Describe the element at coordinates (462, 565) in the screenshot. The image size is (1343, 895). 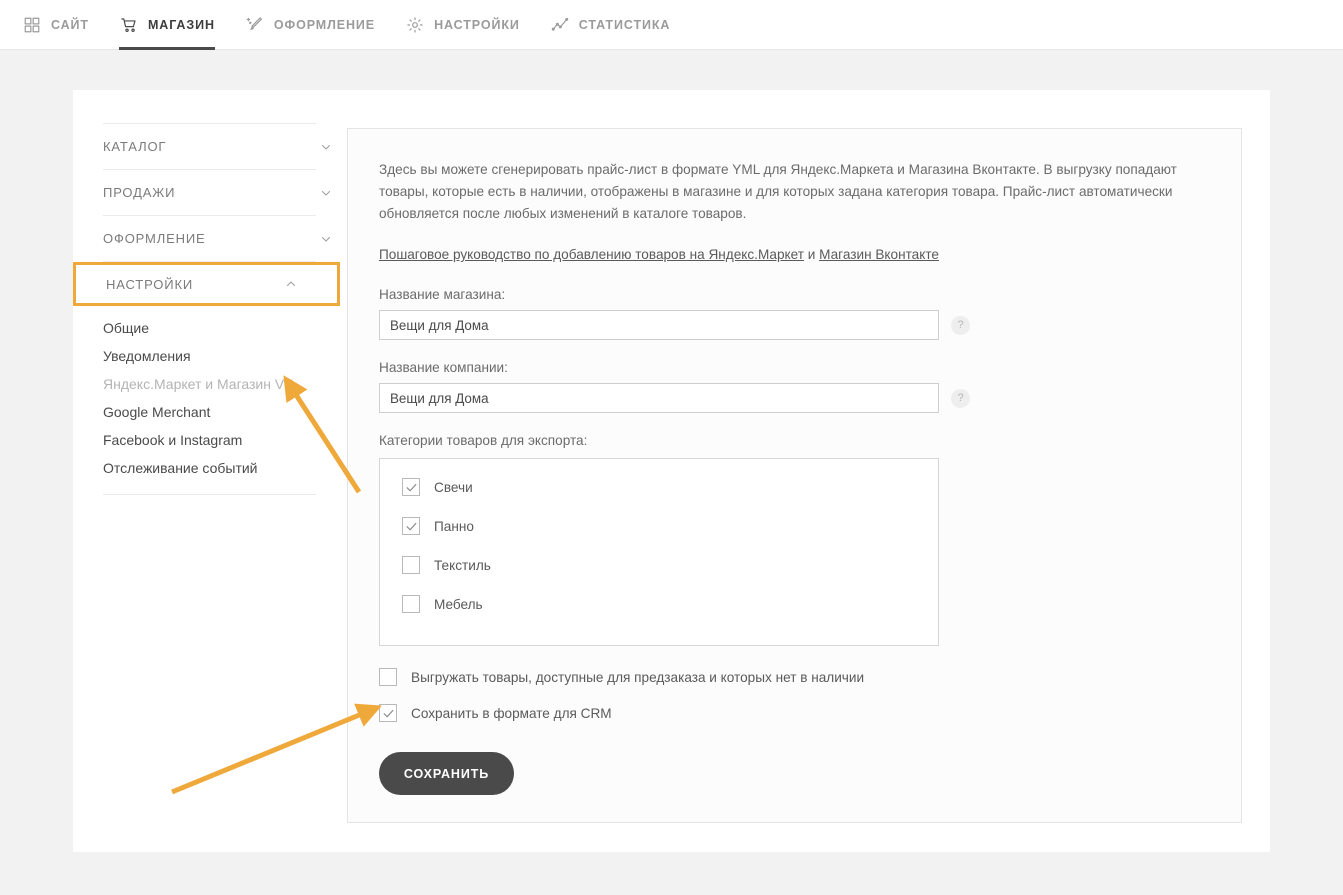
I see `category-label: Текстиль` at that location.